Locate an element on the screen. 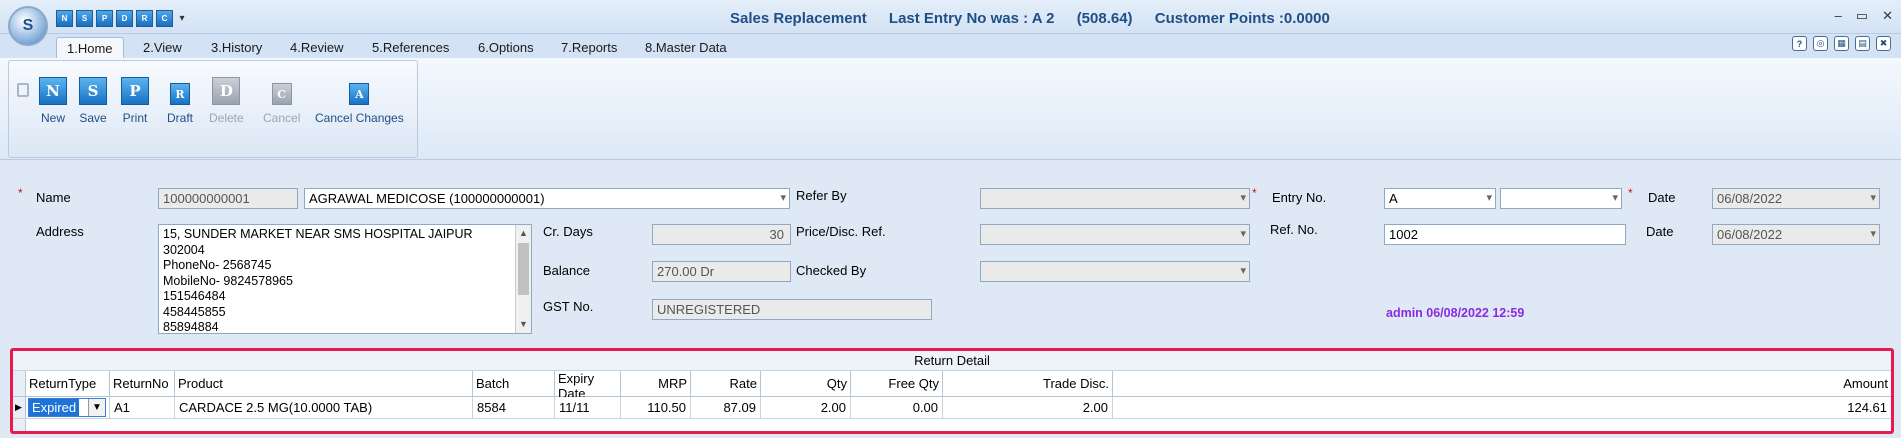 This screenshot has width=1901, height=438. cancel-changes-button: A Cancel Changes is located at coordinates (359, 101).